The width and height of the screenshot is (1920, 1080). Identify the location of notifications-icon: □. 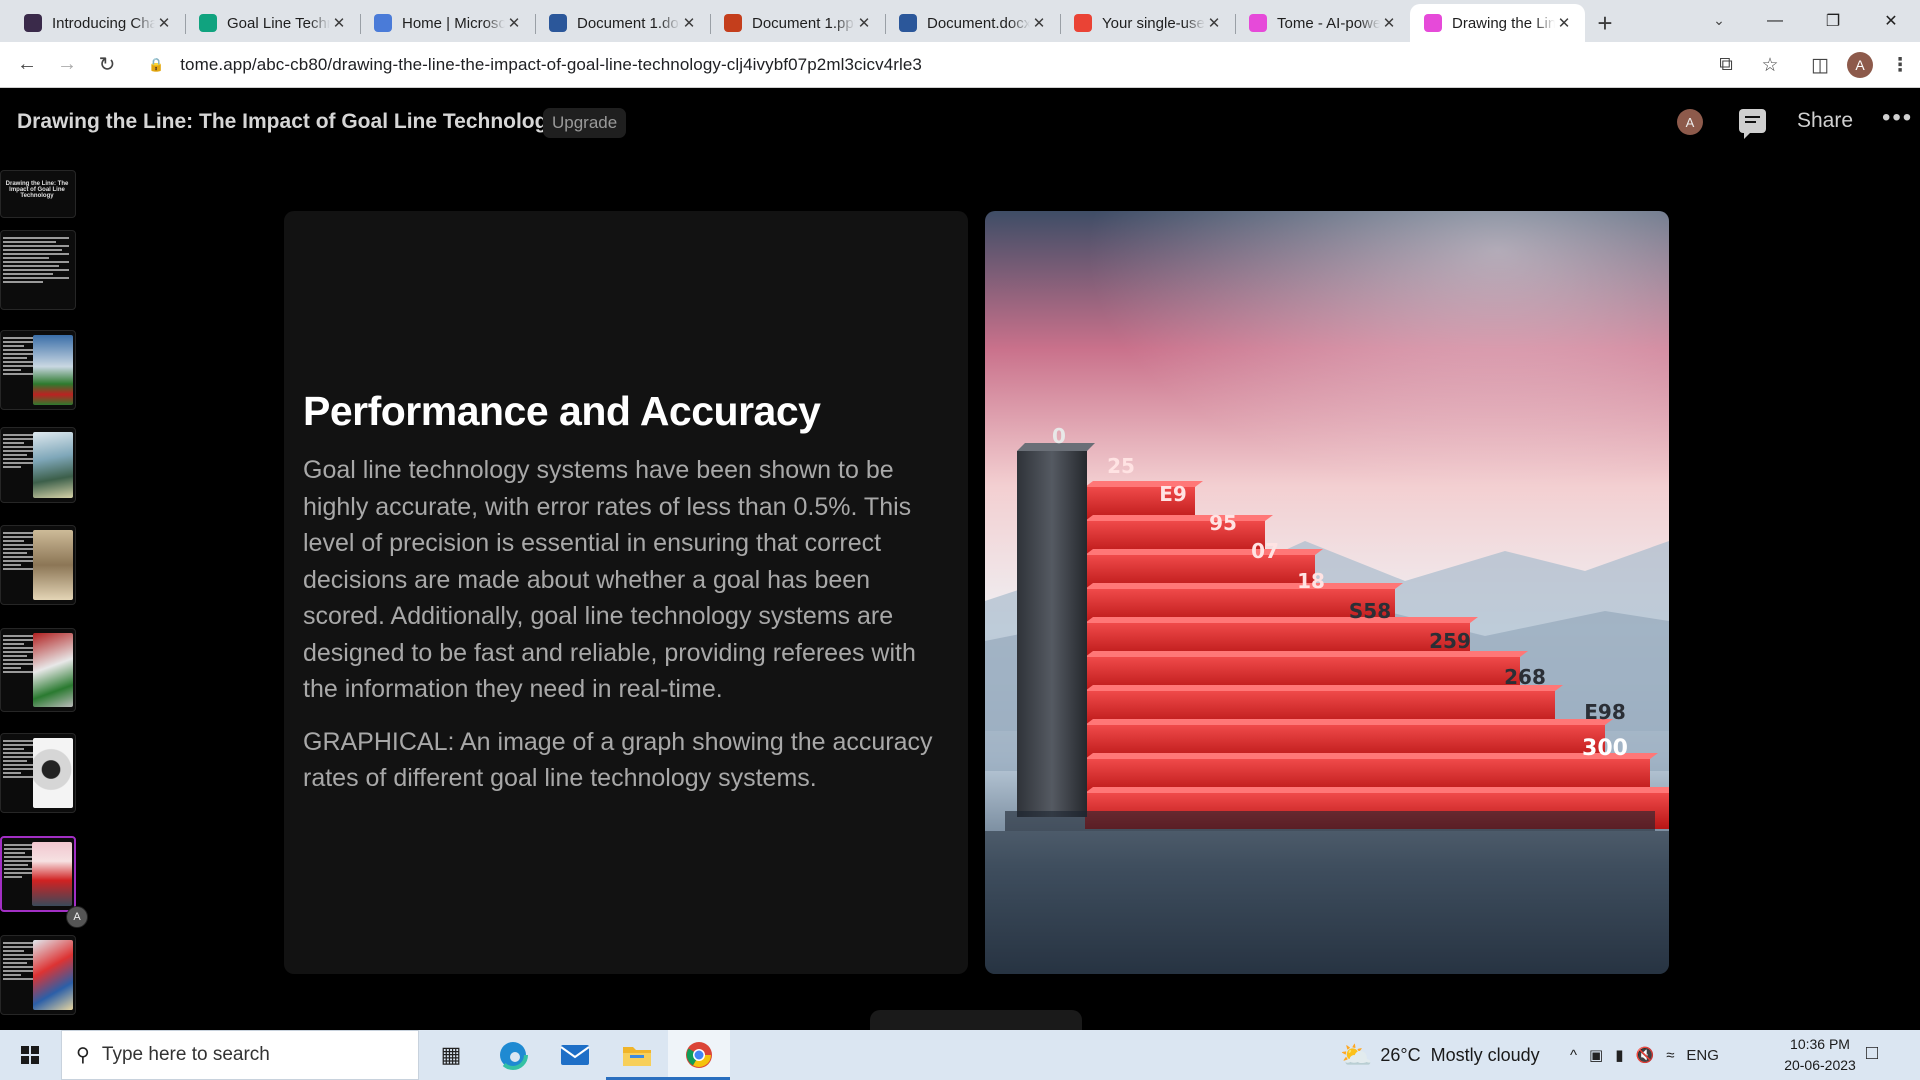
(1880, 1054).